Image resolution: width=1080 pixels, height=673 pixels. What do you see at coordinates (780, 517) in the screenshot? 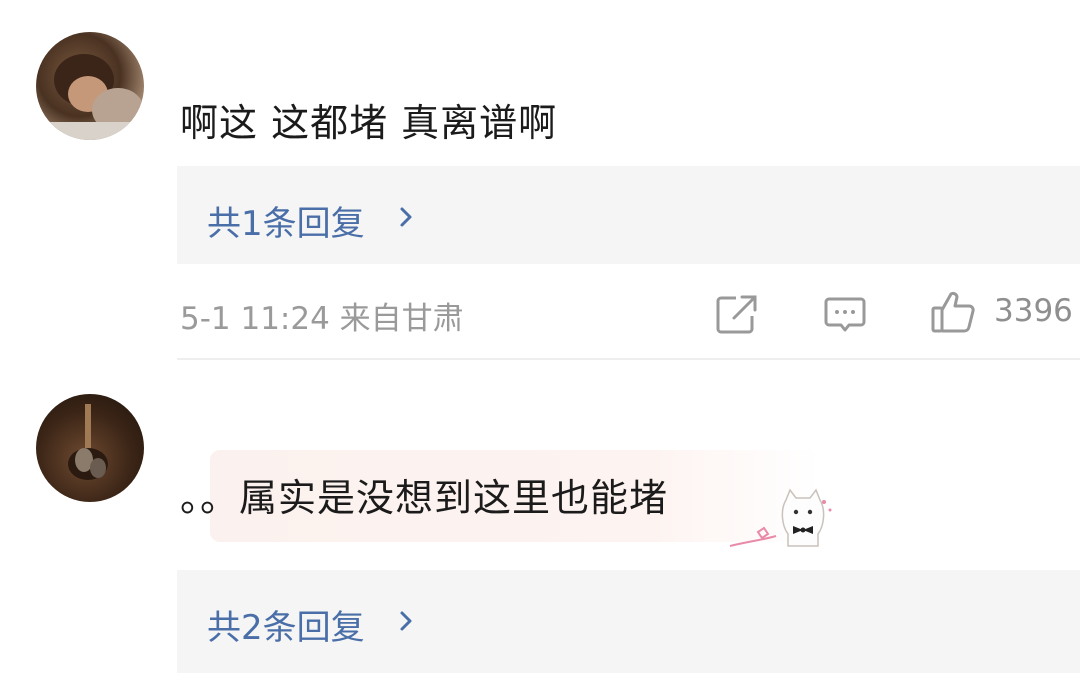
I see `cat-bowtie-sticker` at bounding box center [780, 517].